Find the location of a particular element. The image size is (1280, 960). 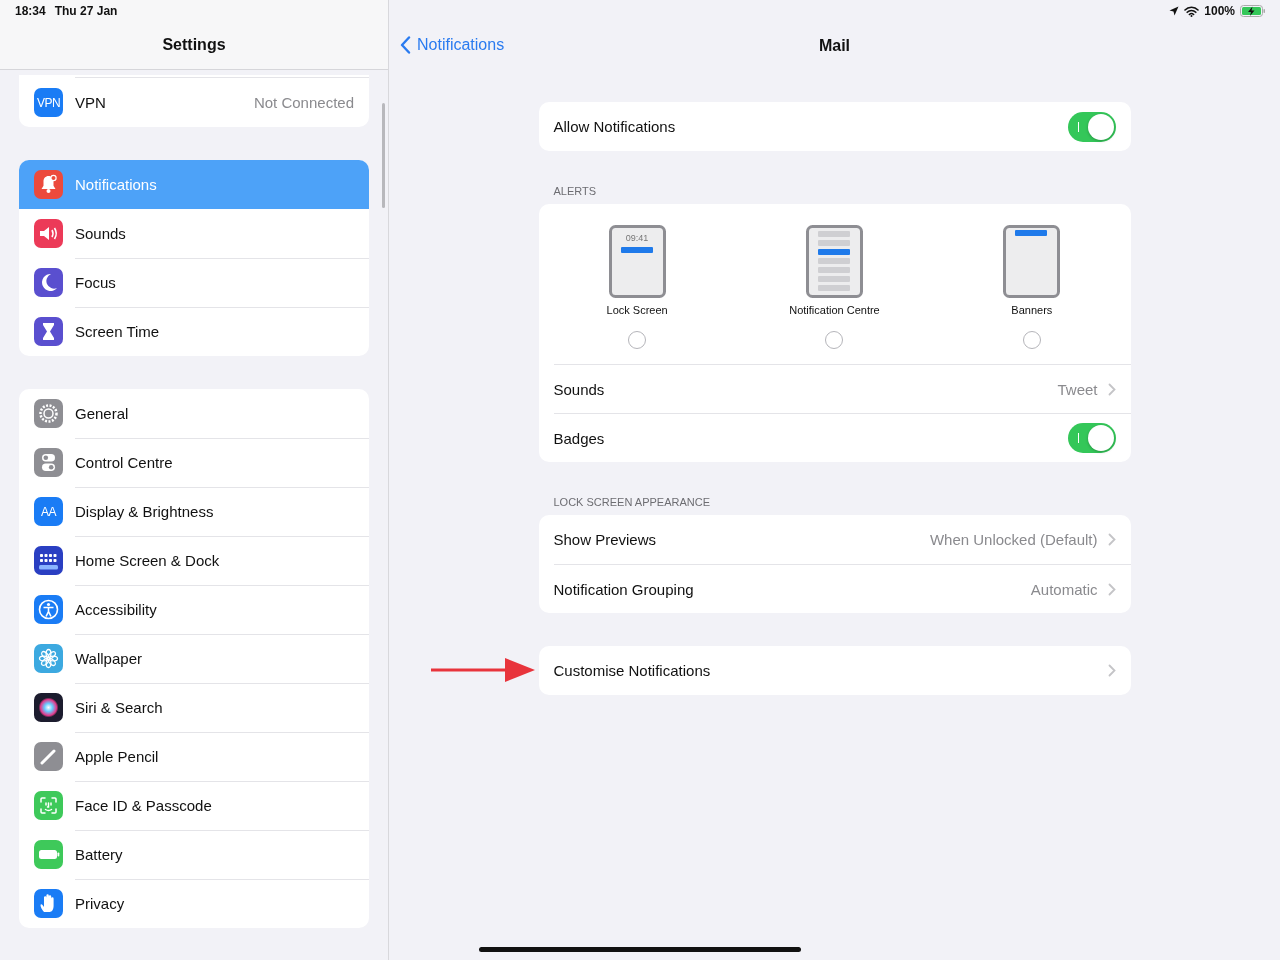

sidebar-item: Accessibility is located at coordinates (194, 609).